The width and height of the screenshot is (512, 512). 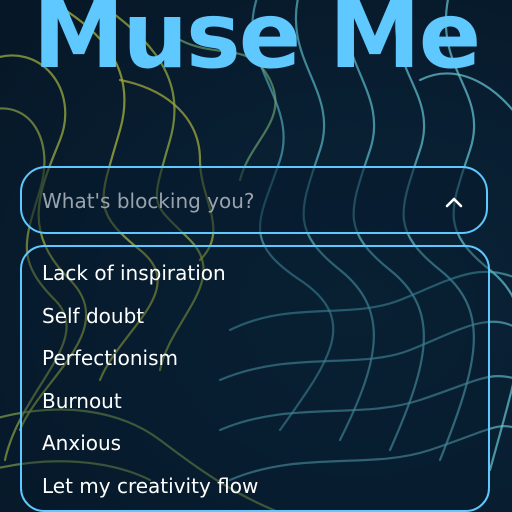 I want to click on option-perfectionism: Perfectionism, so click(x=255, y=365).